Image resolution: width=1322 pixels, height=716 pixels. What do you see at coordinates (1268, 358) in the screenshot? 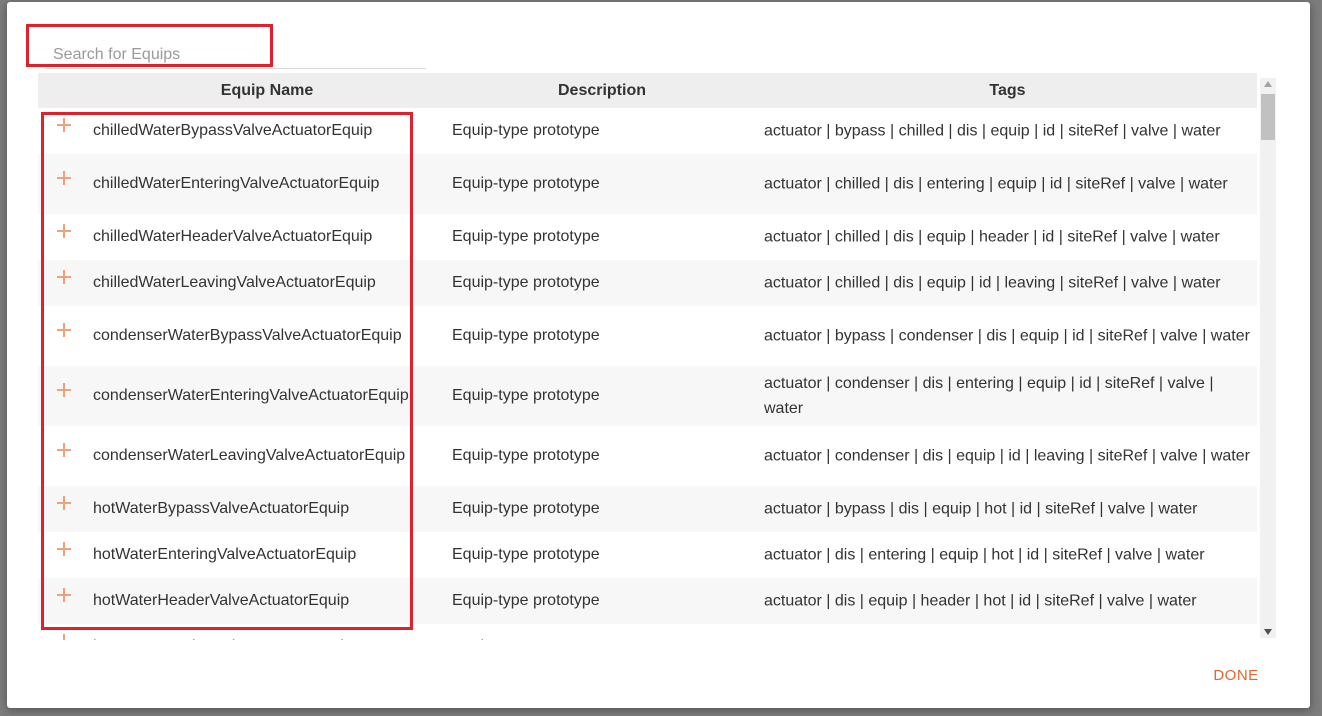
I see `table-scrollbar` at bounding box center [1268, 358].